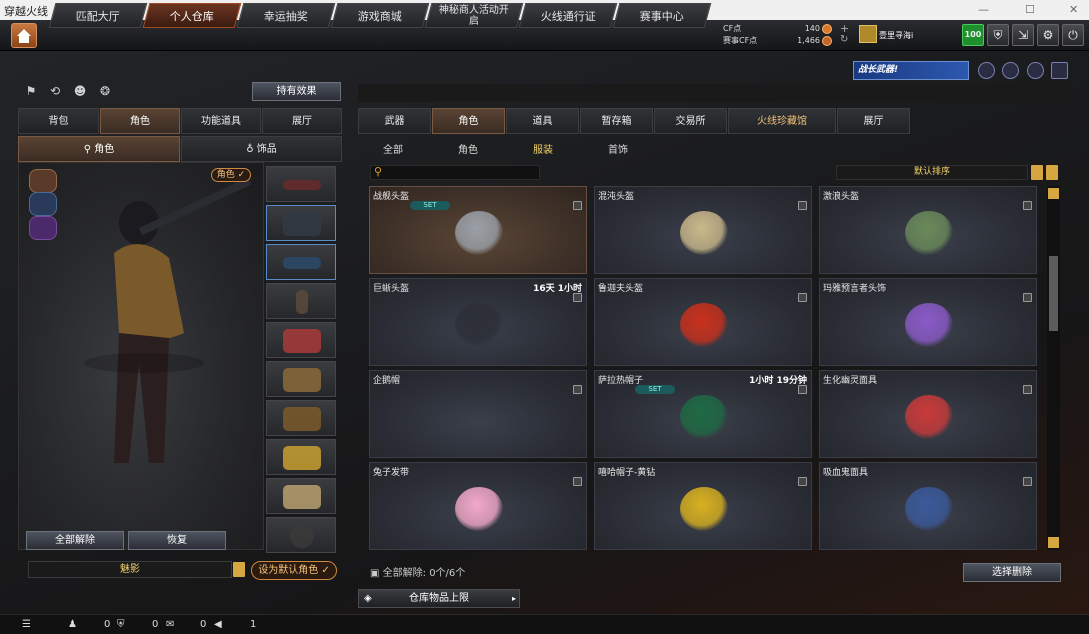  I want to click on shield-icon: ⛨, so click(998, 35).